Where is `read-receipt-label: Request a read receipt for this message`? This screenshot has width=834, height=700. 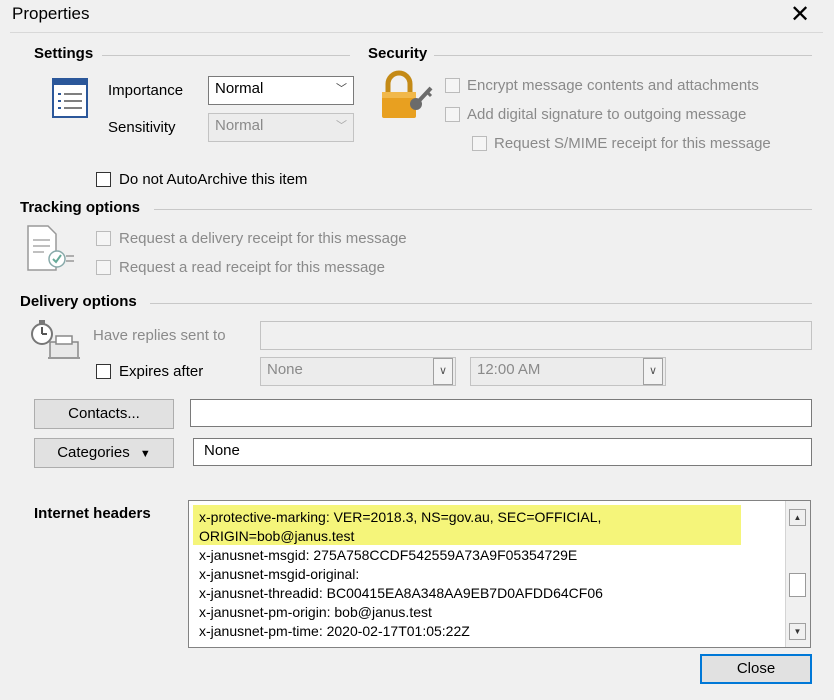
read-receipt-label: Request a read receipt for this message is located at coordinates (252, 267).